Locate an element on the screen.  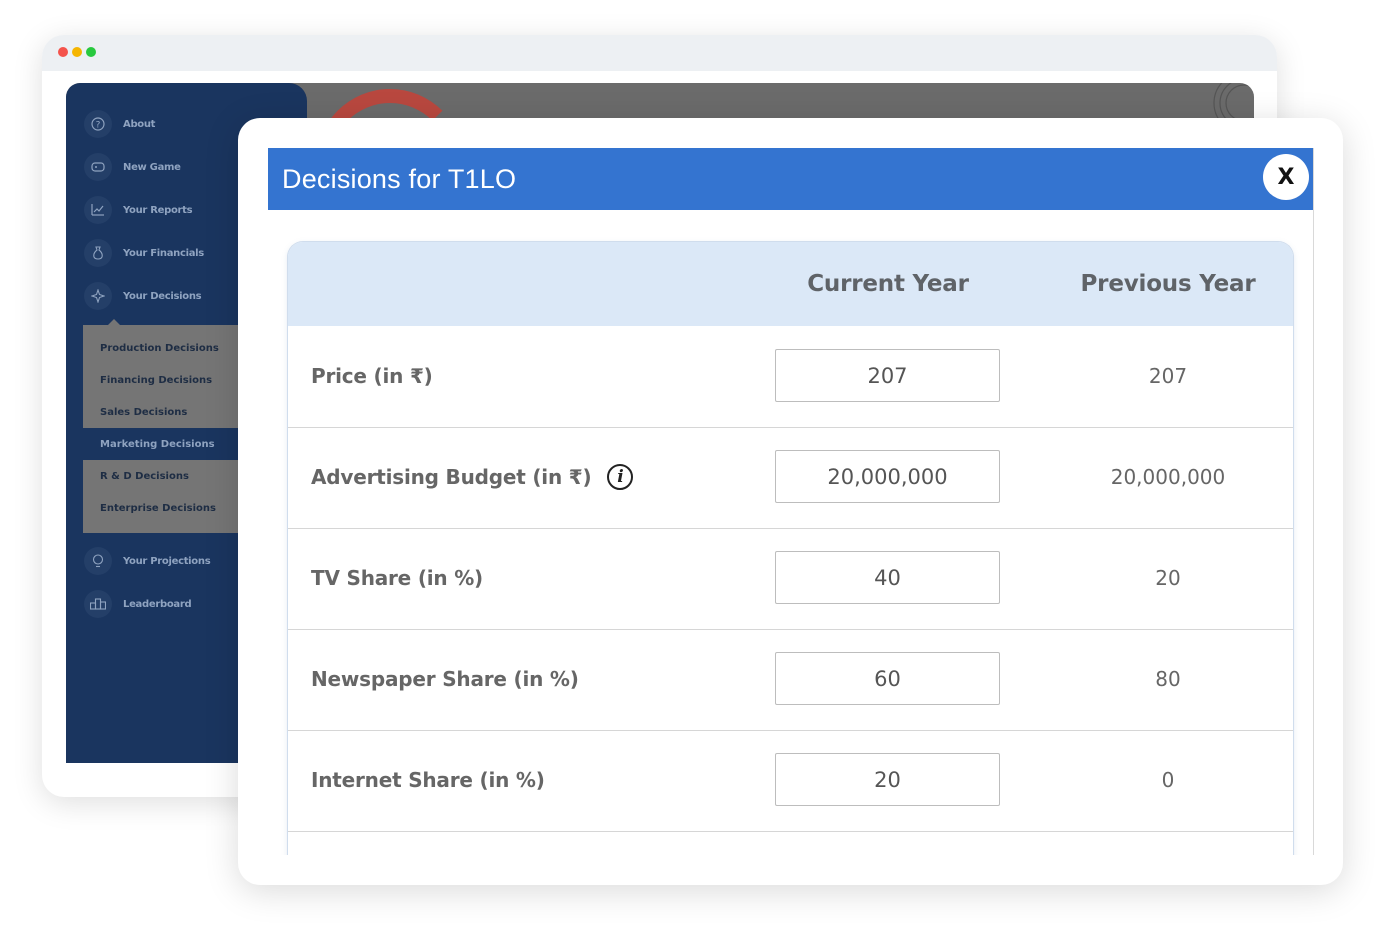
table-row-tv-share: TV Share (in %) 20 is located at coordinates (790, 579).